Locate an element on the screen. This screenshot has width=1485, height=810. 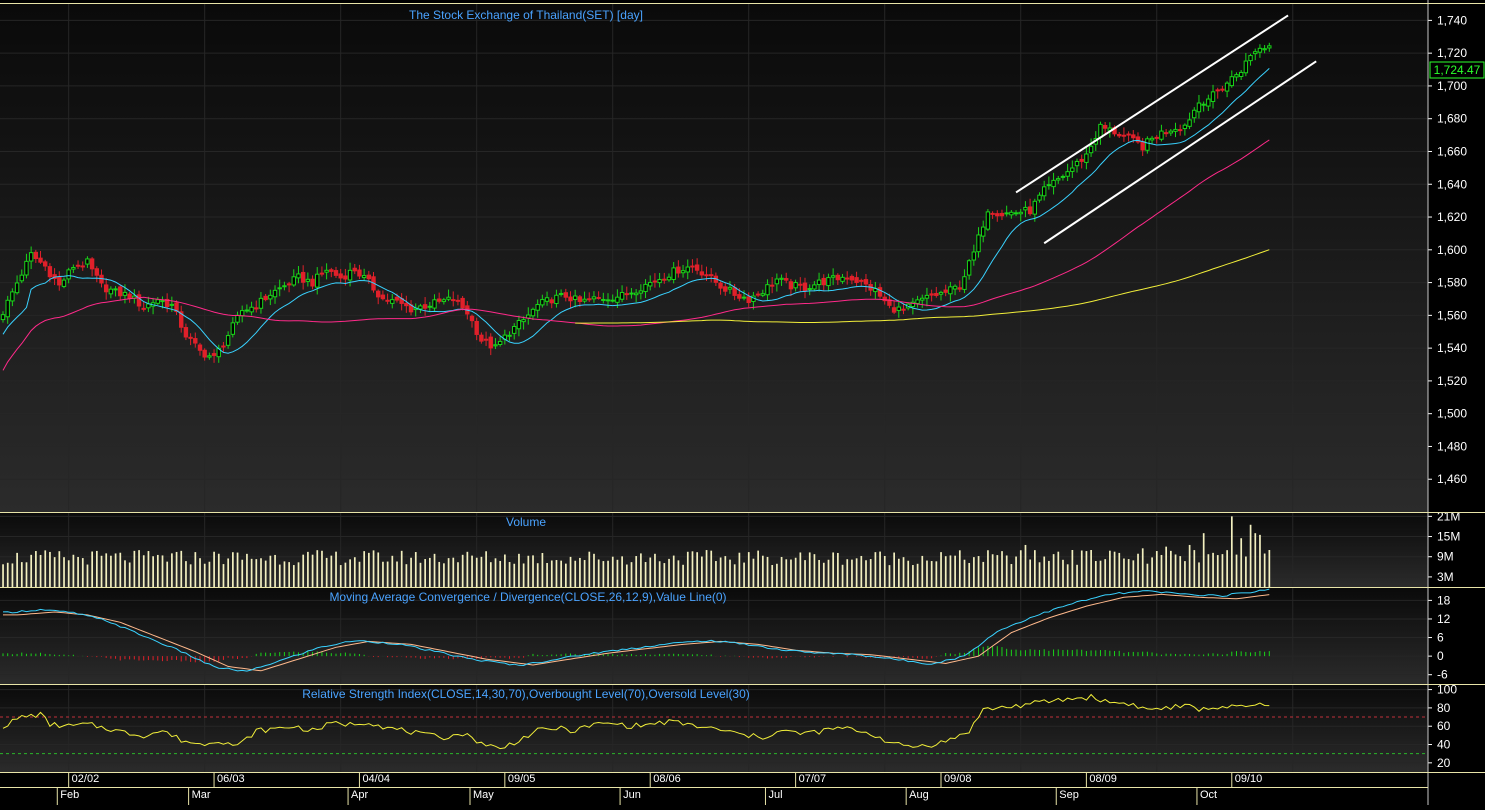
month-label: Apr is located at coordinates (359, 795).